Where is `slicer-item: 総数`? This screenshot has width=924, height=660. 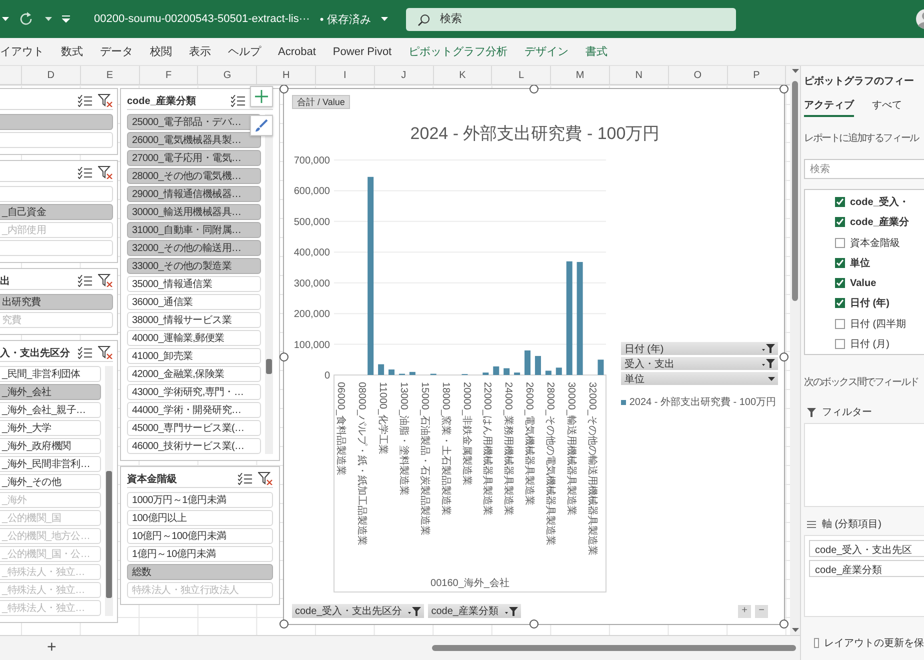 slicer-item: 総数 is located at coordinates (200, 572).